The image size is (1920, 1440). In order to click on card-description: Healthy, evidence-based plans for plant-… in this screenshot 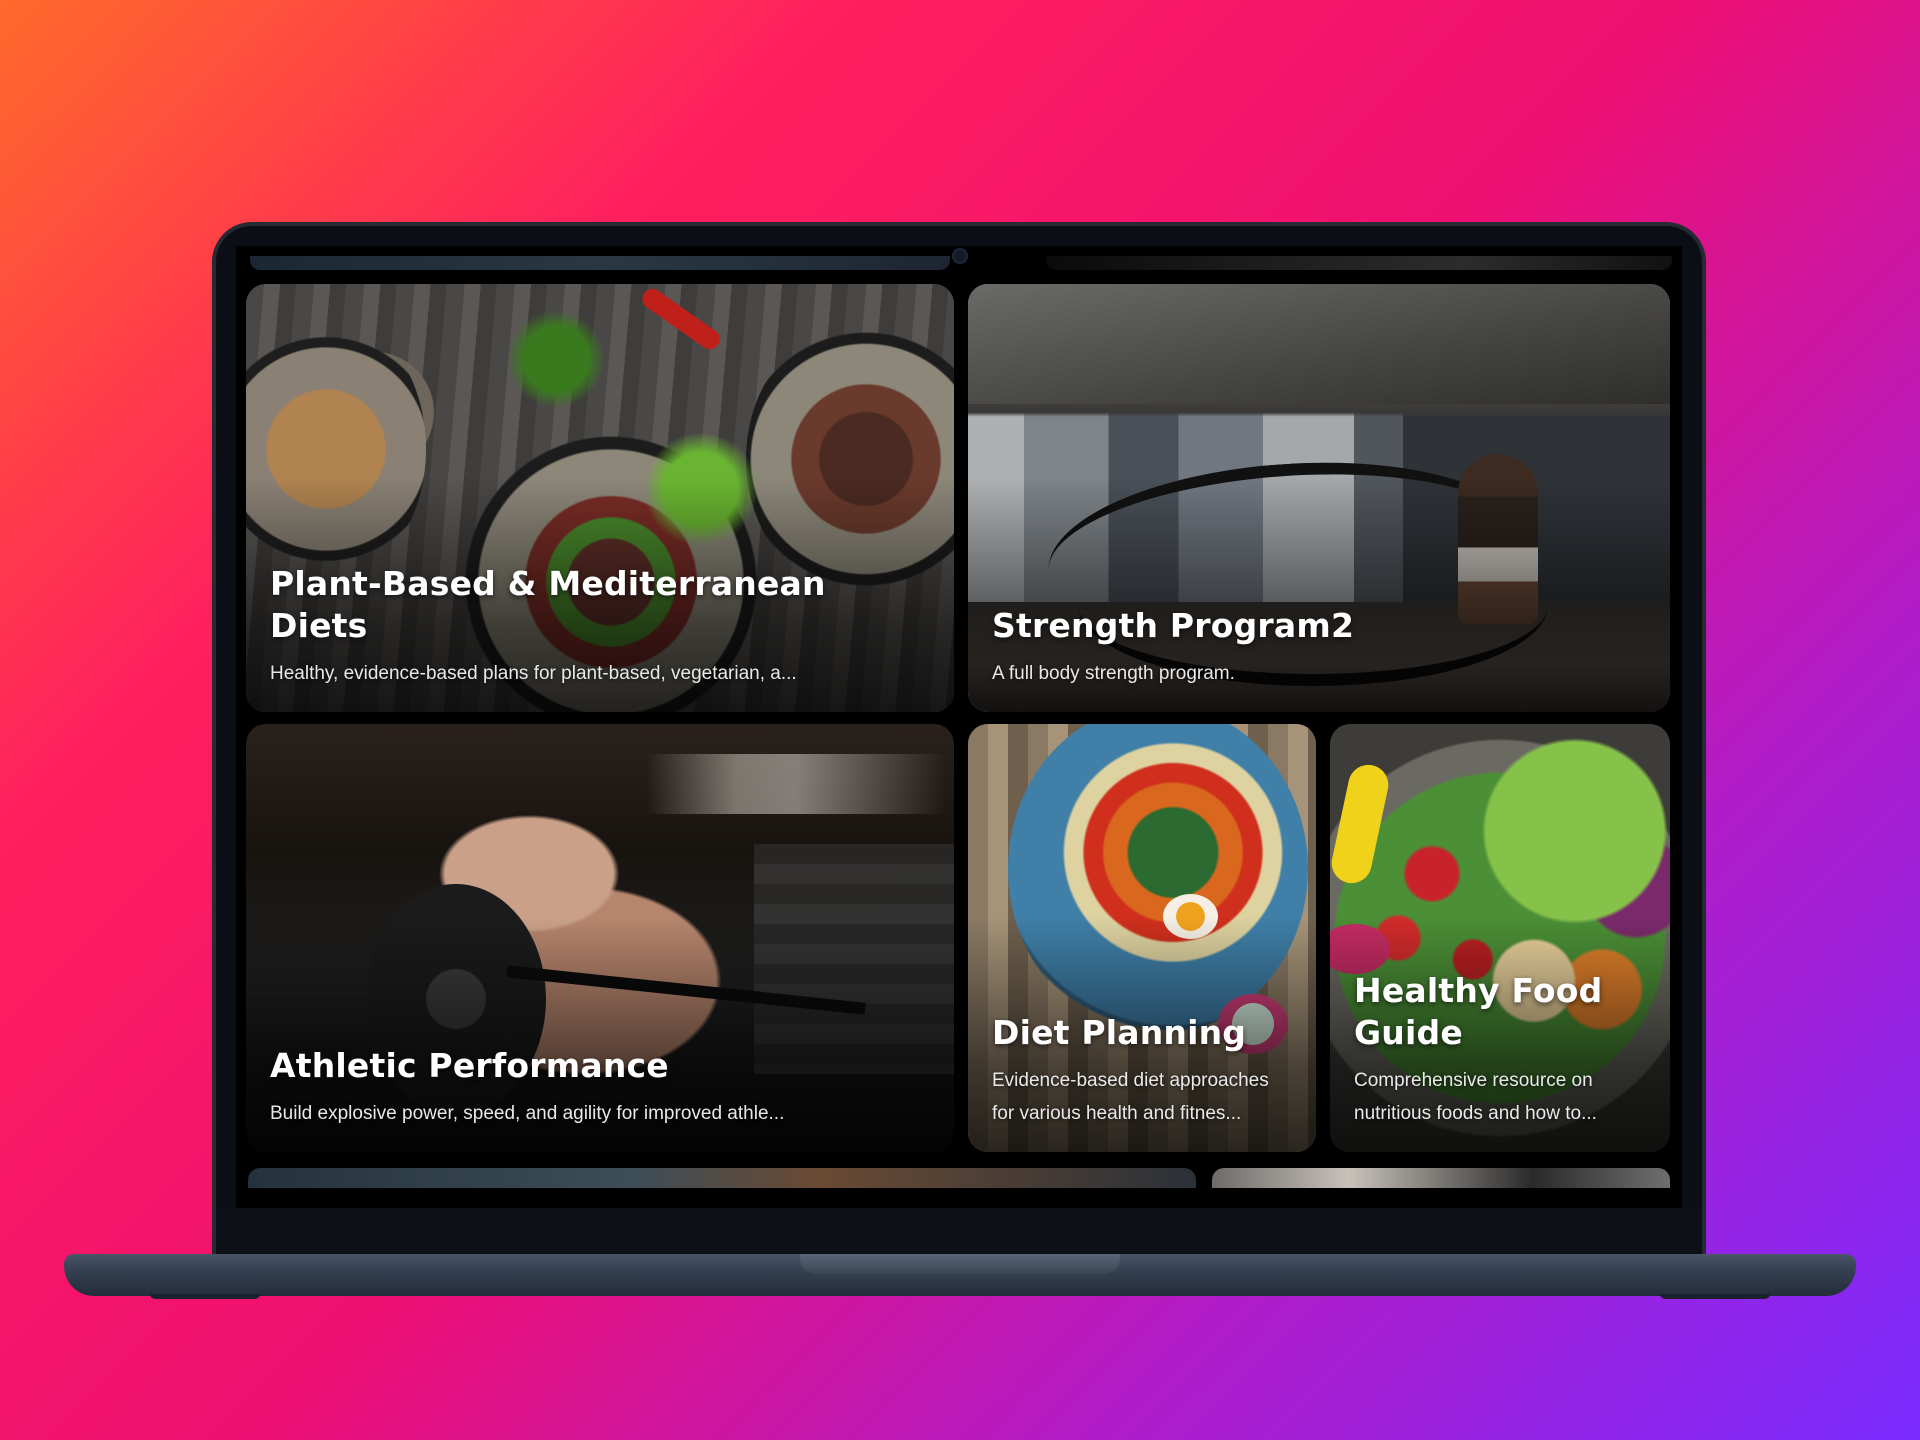, I will do `click(533, 673)`.